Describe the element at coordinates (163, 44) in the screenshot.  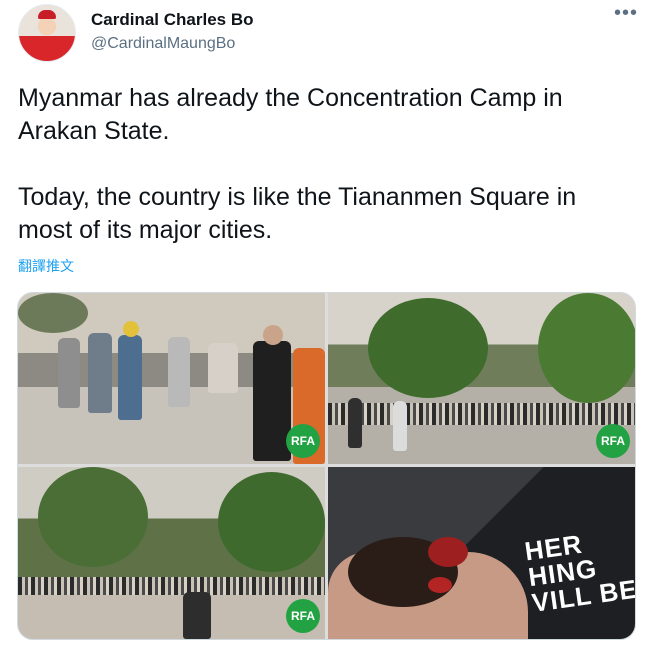
I see `author-handle: @CardinalMaungBo` at that location.